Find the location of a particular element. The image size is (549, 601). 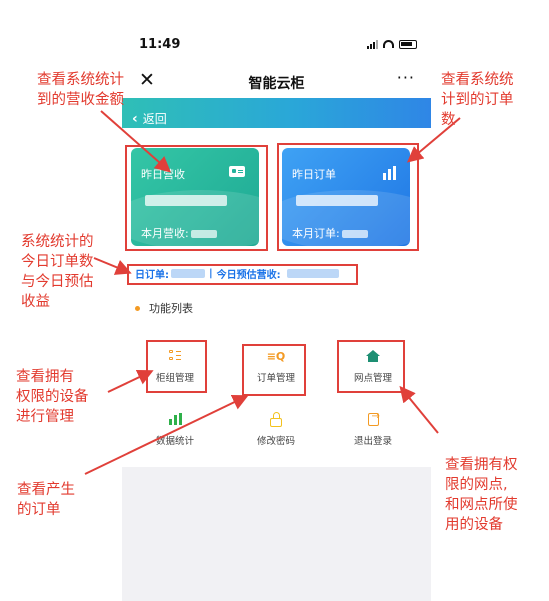

data-statistics-button: 数据统计 is located at coordinates (175, 428).